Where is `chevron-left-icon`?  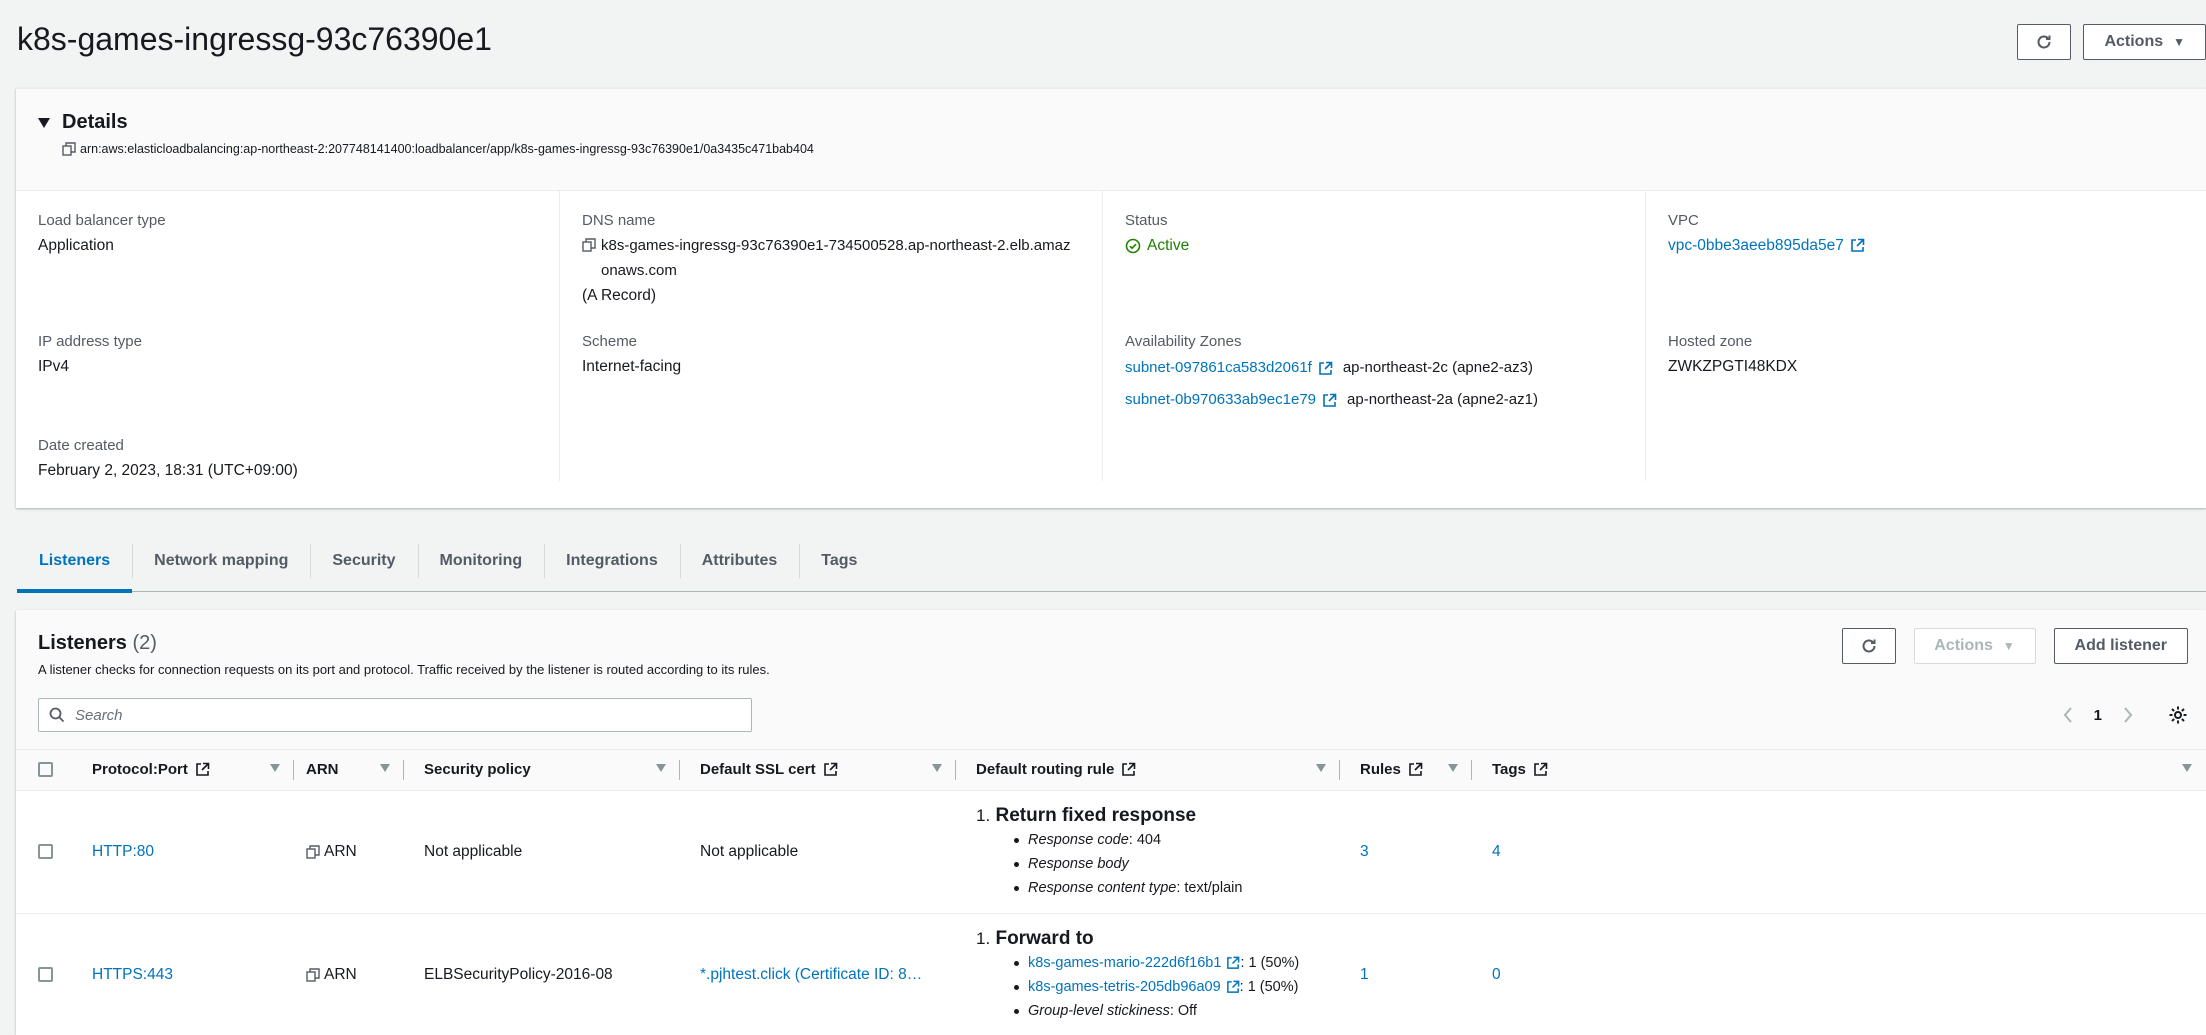 chevron-left-icon is located at coordinates (2068, 715).